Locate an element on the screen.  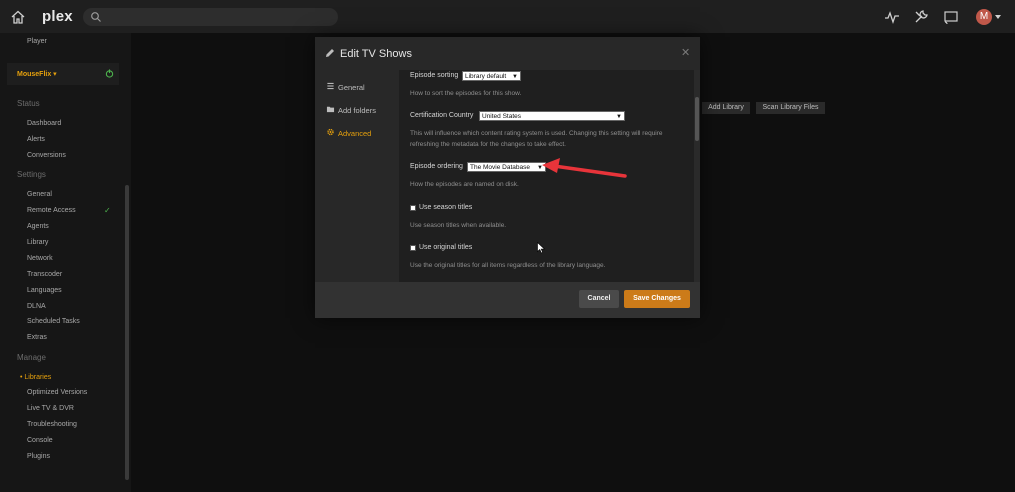
tab-advanced: Advanced is located at coordinates (348, 134).